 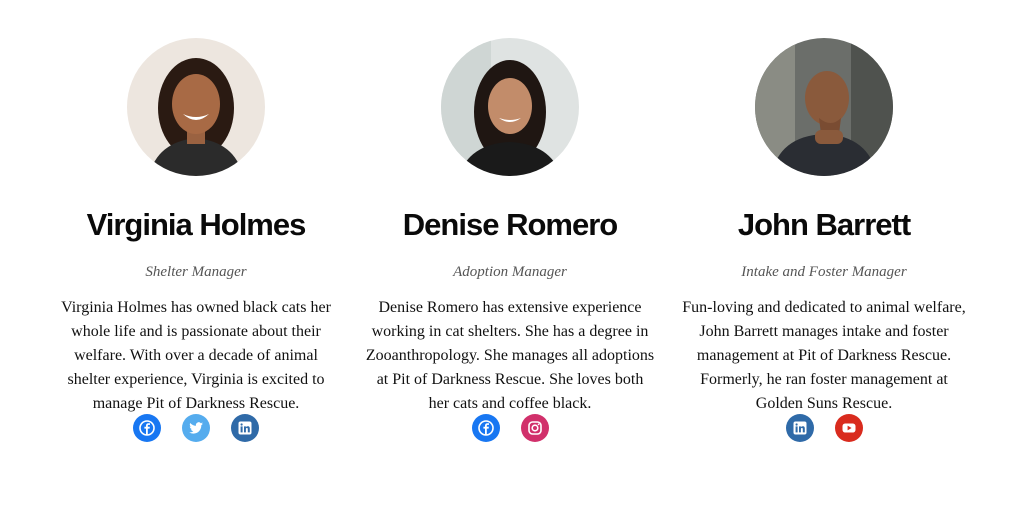 I want to click on twitter-link, so click(x=196, y=428).